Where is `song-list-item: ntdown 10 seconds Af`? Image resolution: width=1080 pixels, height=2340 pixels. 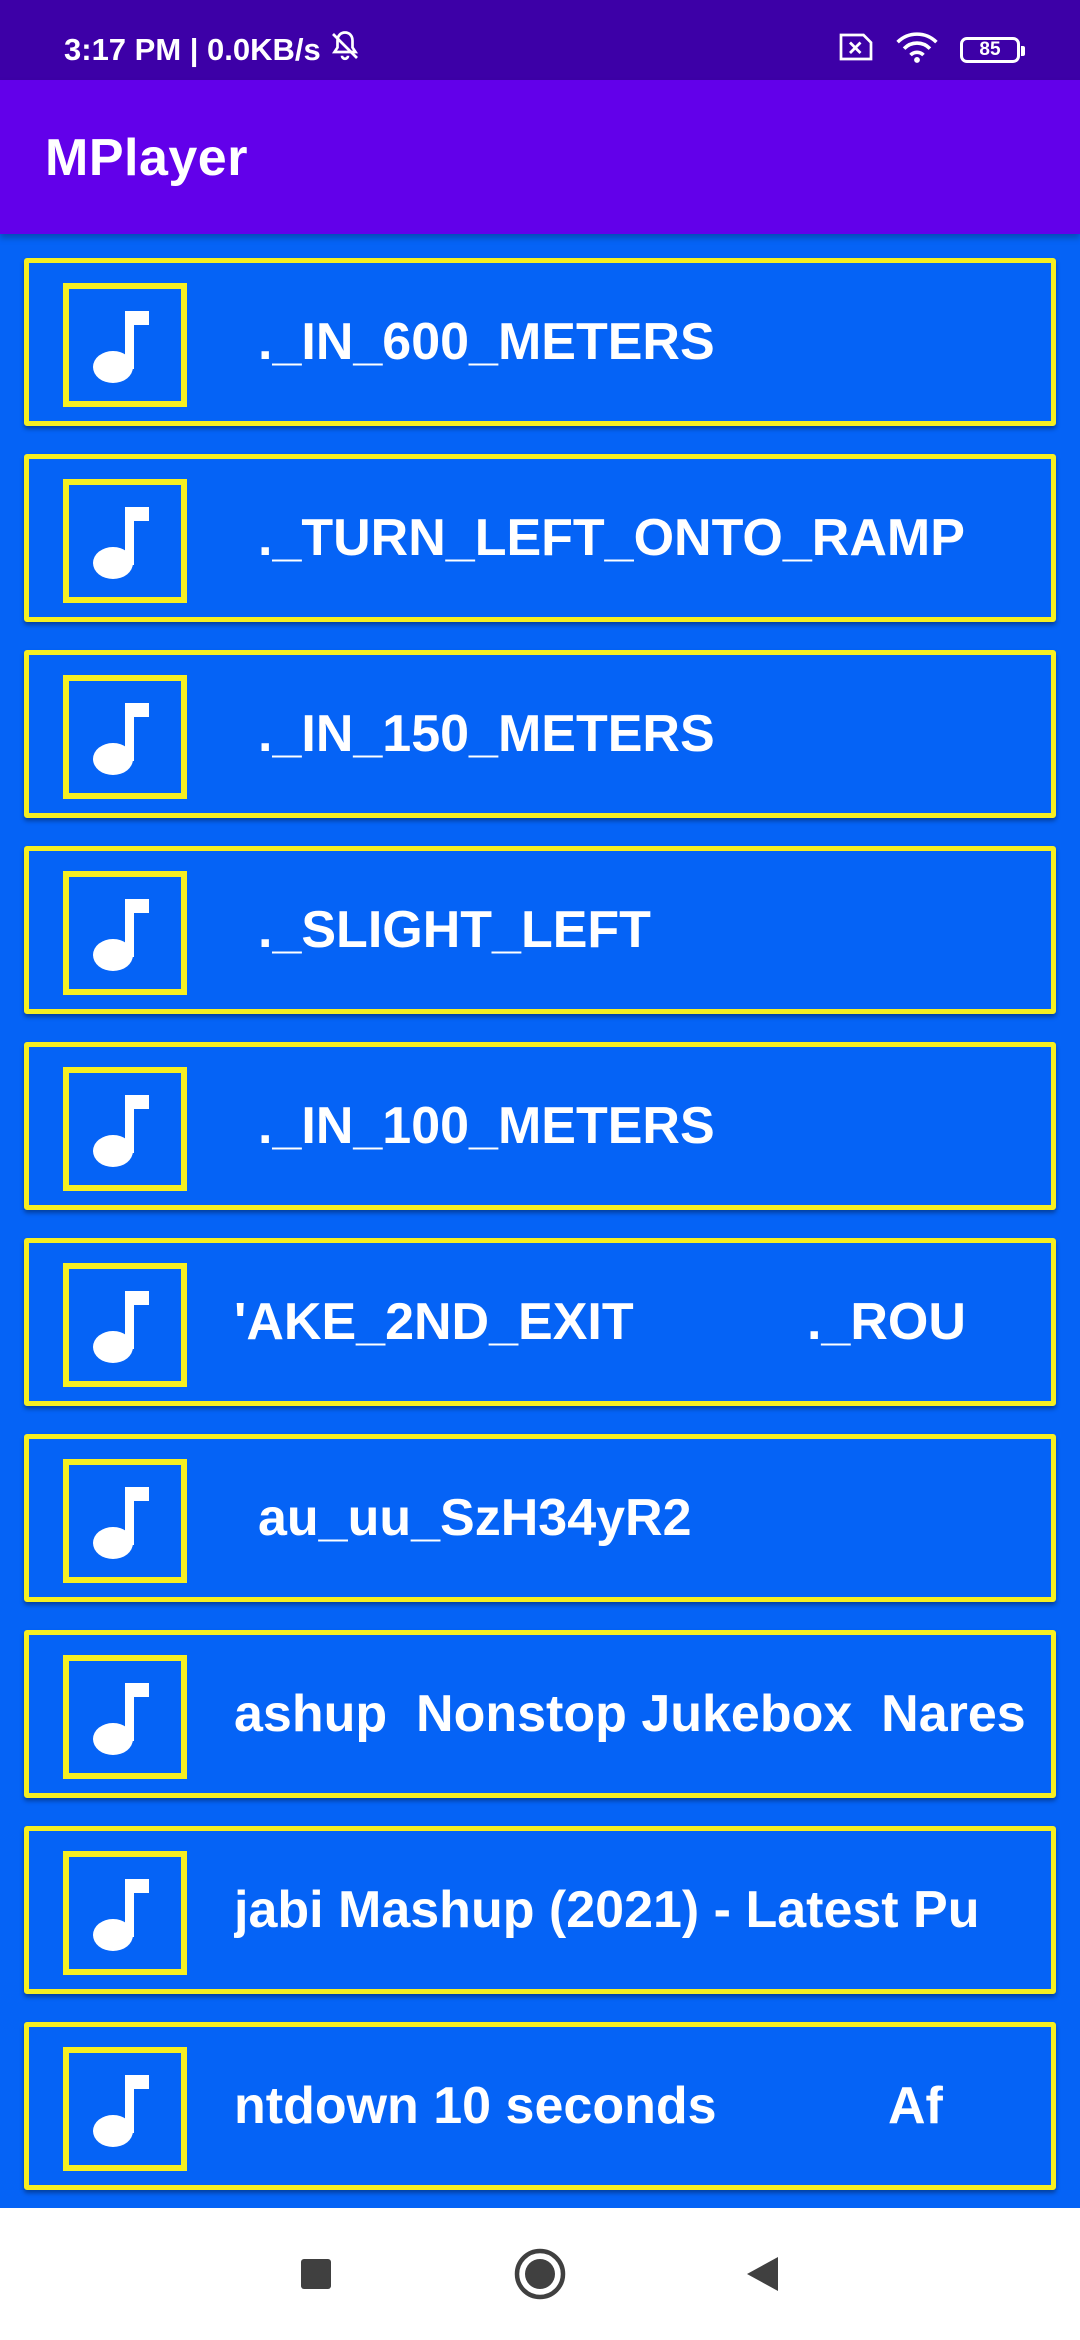 song-list-item: ntdown 10 seconds Af is located at coordinates (540, 2106).